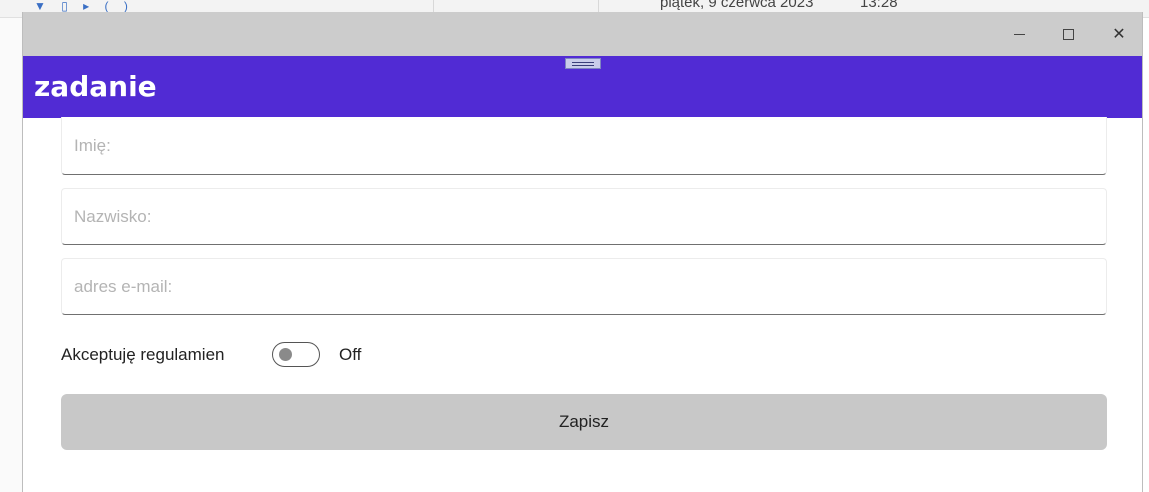  I want to click on maximize-button, so click(1068, 34).